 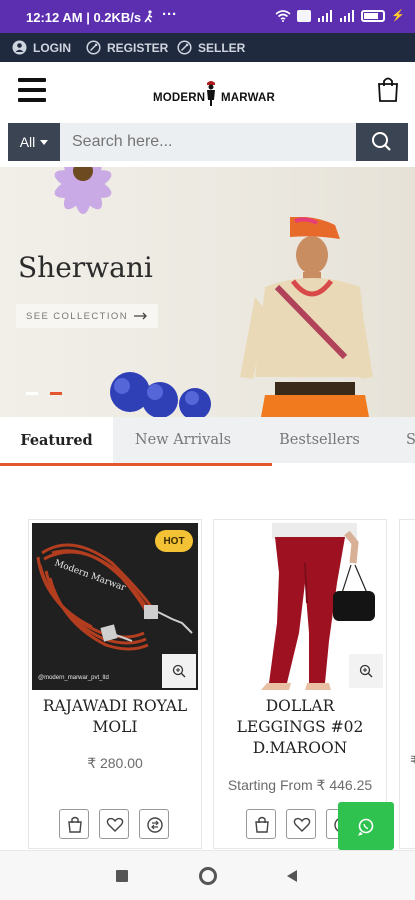 I want to click on model-image, so click(x=306, y=317).